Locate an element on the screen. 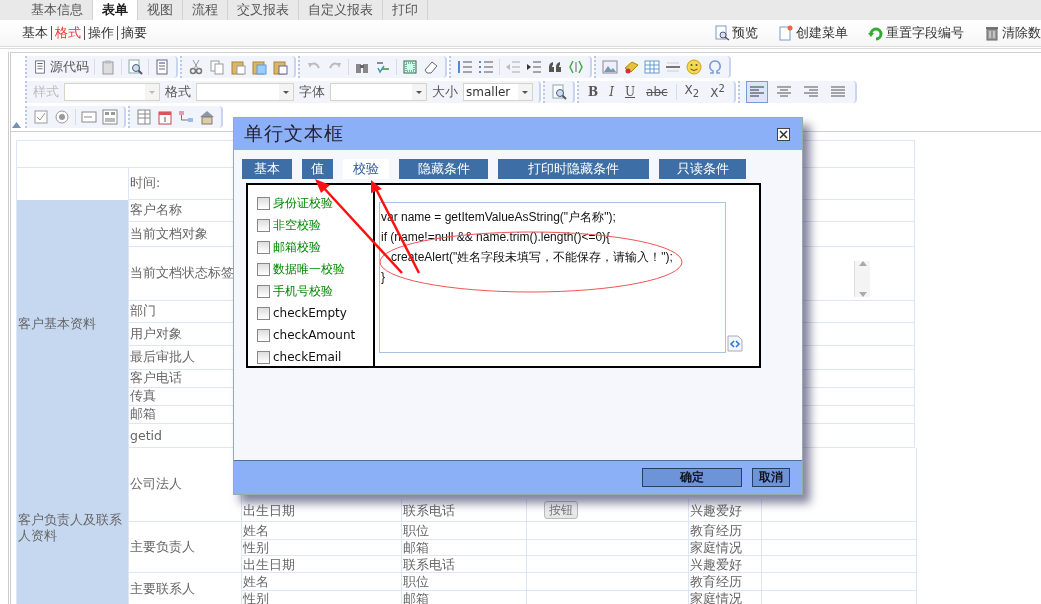 The image size is (1041, 604). field-label: 性别 is located at coordinates (256, 547).